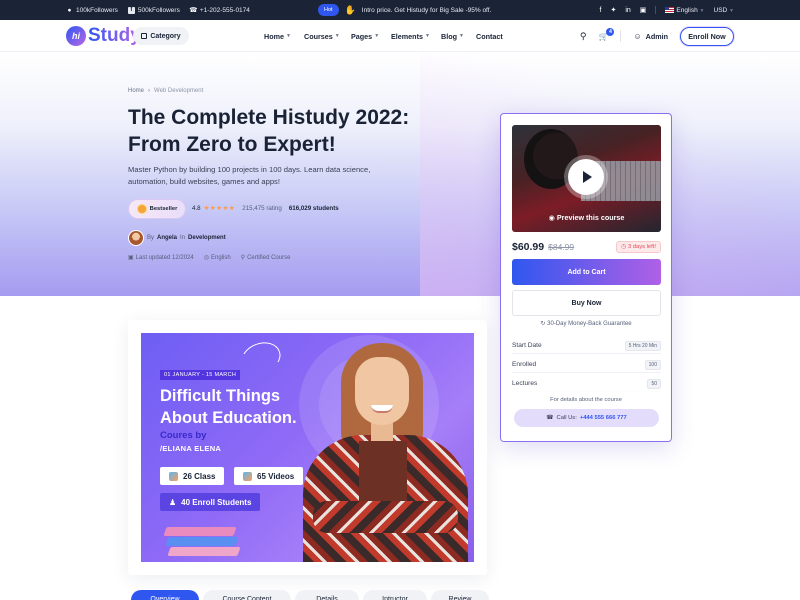  What do you see at coordinates (524, 364) in the screenshot?
I see `info-label: Enrolled` at bounding box center [524, 364].